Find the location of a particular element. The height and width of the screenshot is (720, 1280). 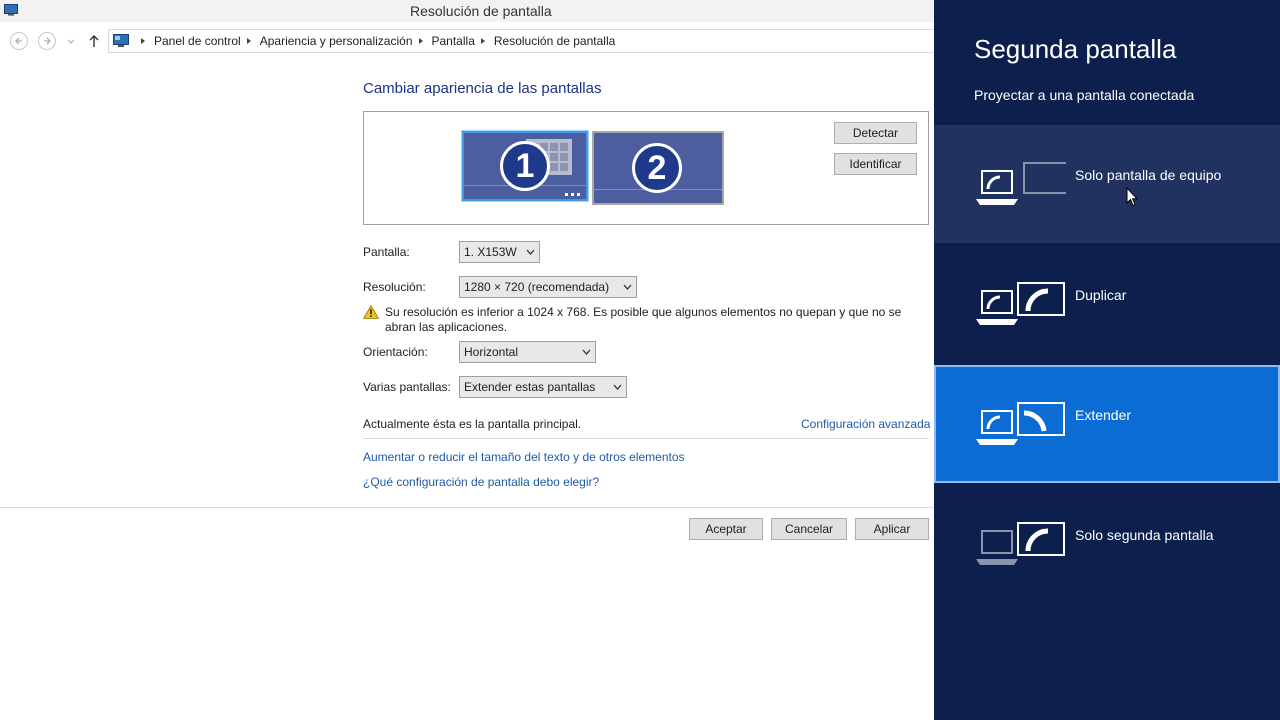

page-title: Cambiar apariencia de las pantallas is located at coordinates (482, 88).